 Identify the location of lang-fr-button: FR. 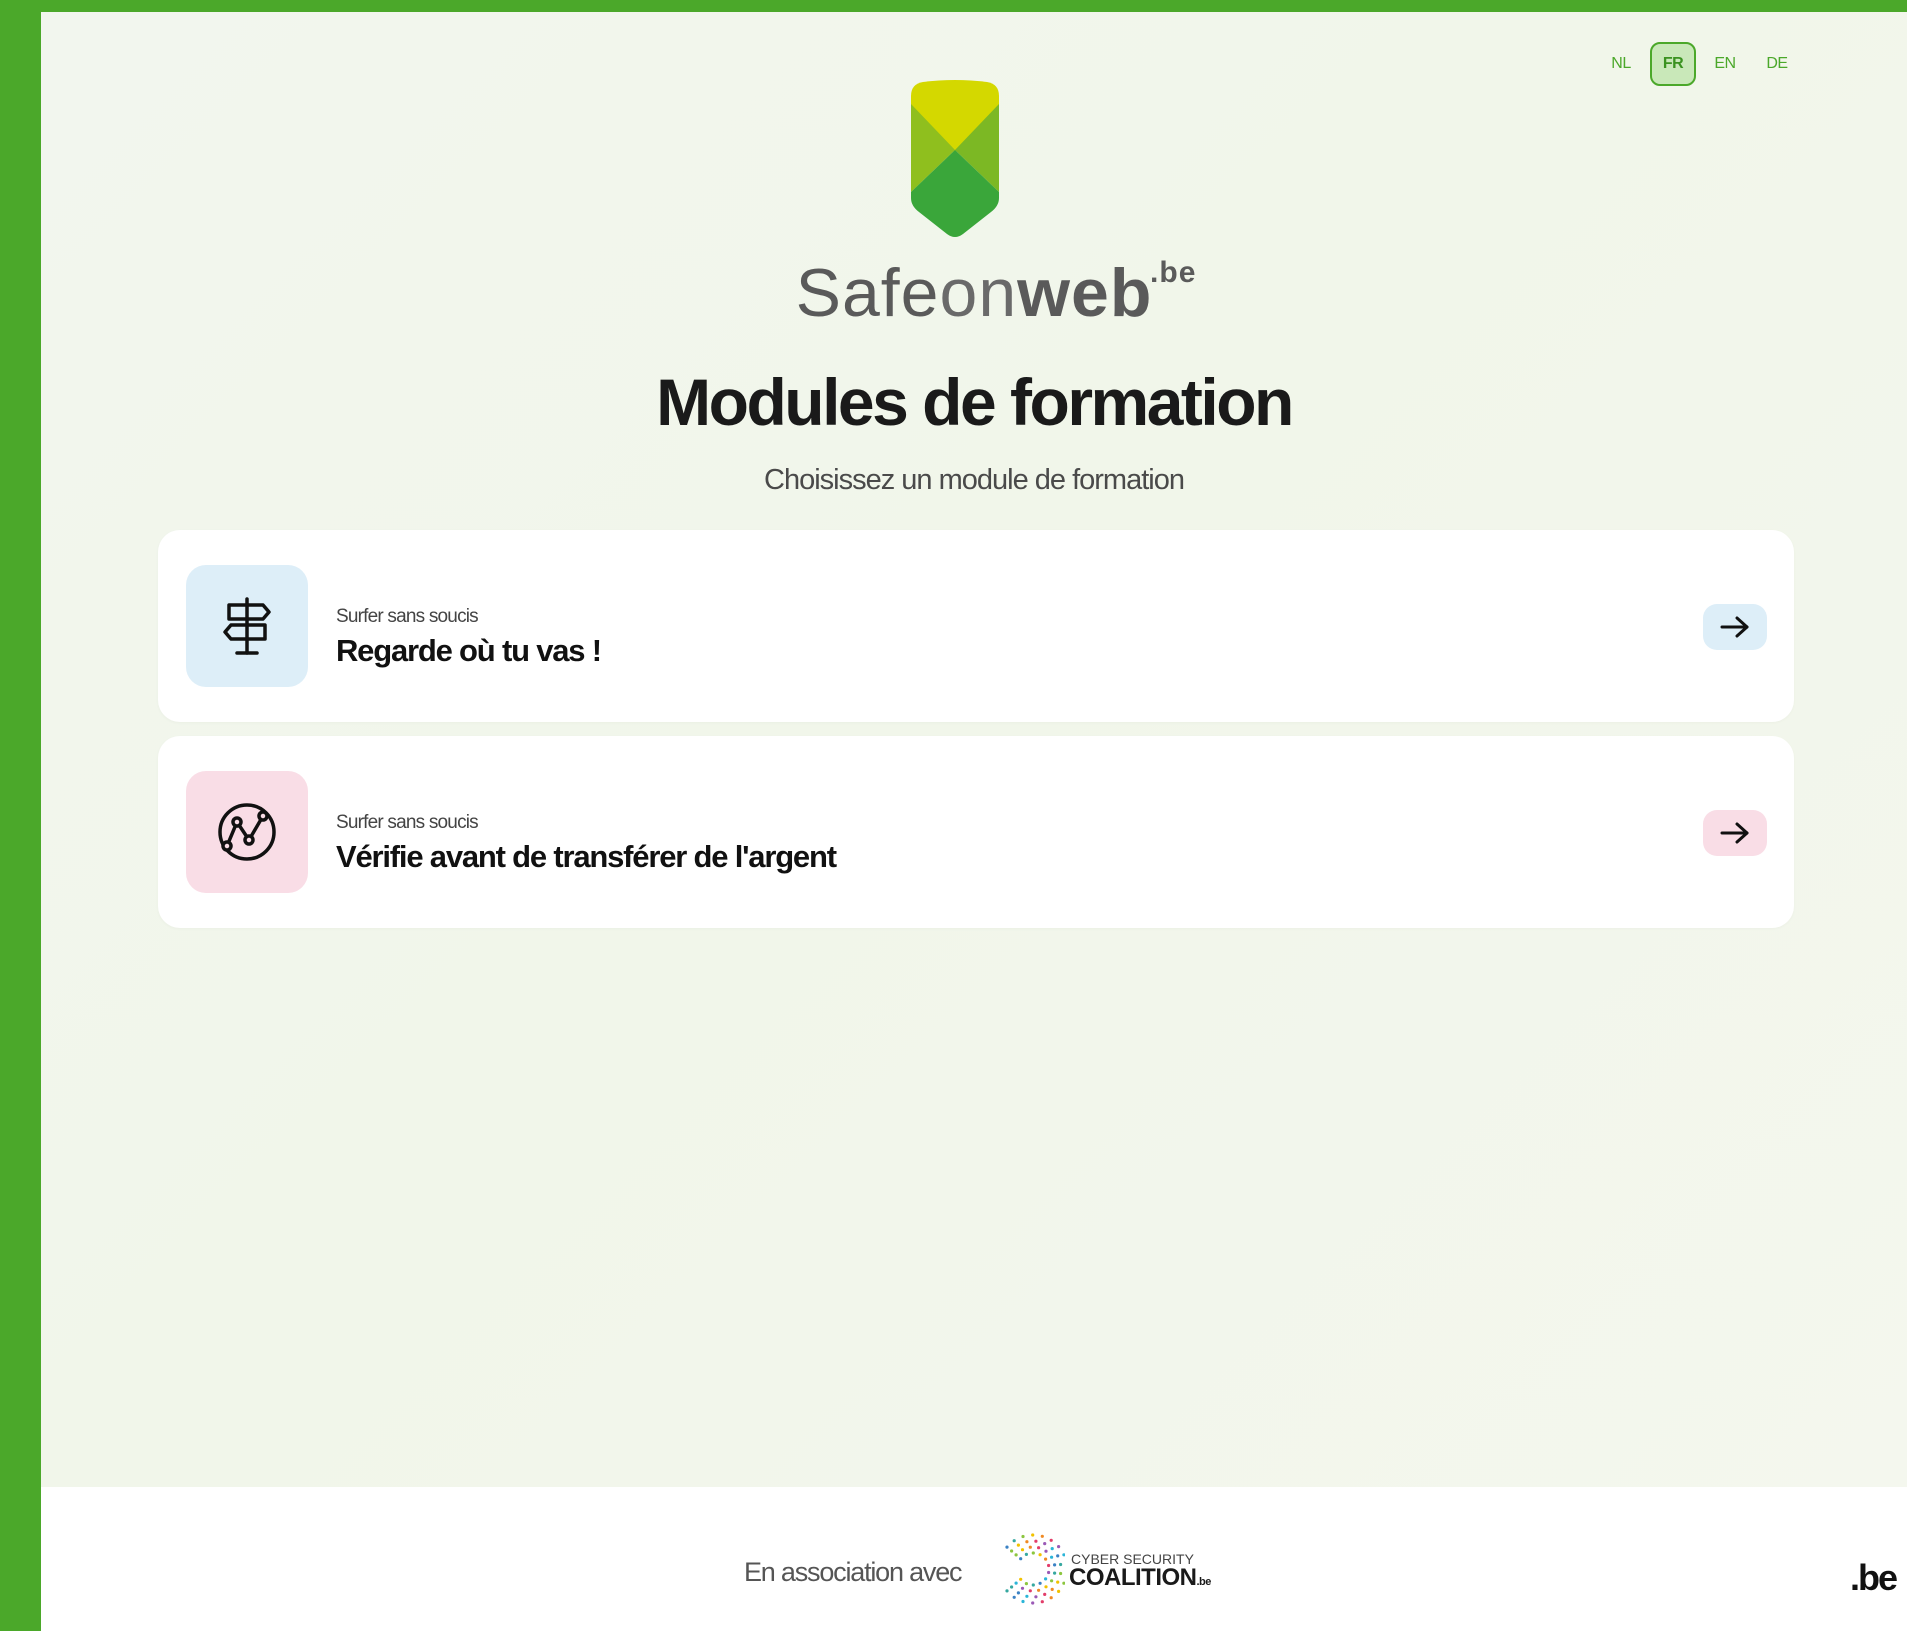
(1673, 64).